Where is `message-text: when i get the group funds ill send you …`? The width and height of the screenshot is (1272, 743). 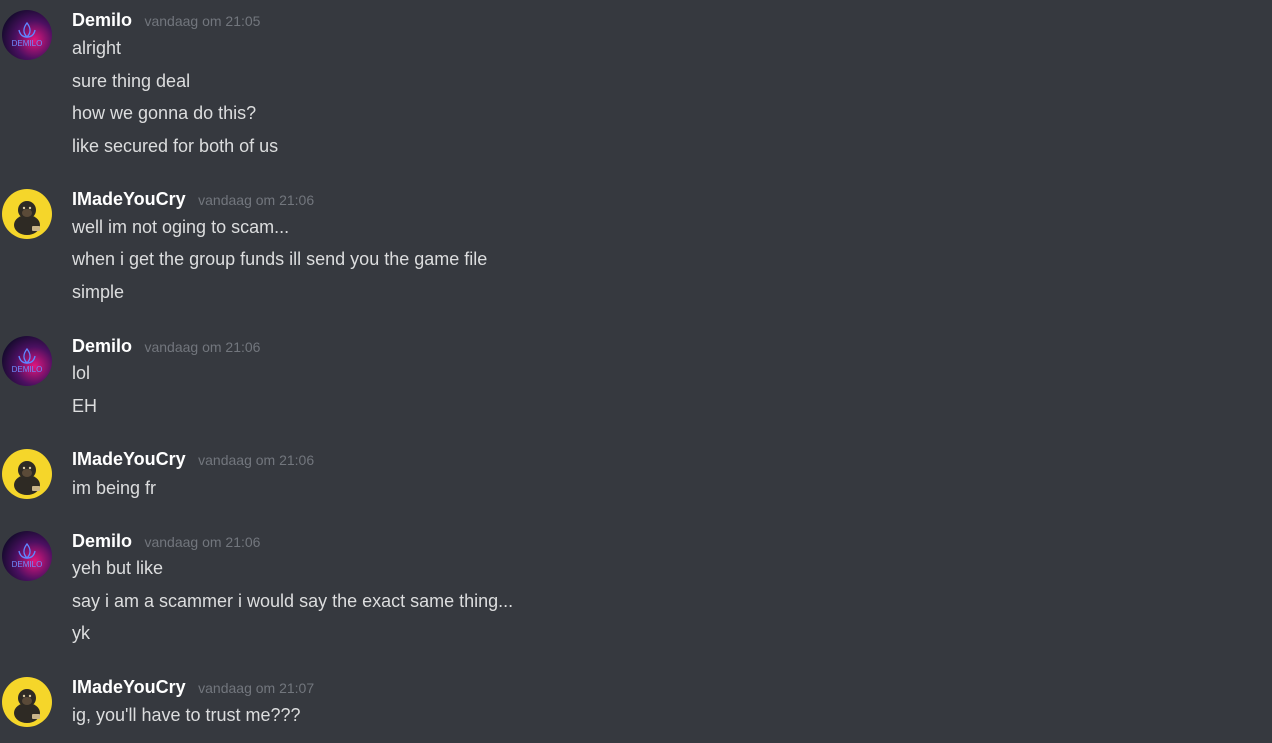 message-text: when i get the group funds ill send you … is located at coordinates (280, 259).